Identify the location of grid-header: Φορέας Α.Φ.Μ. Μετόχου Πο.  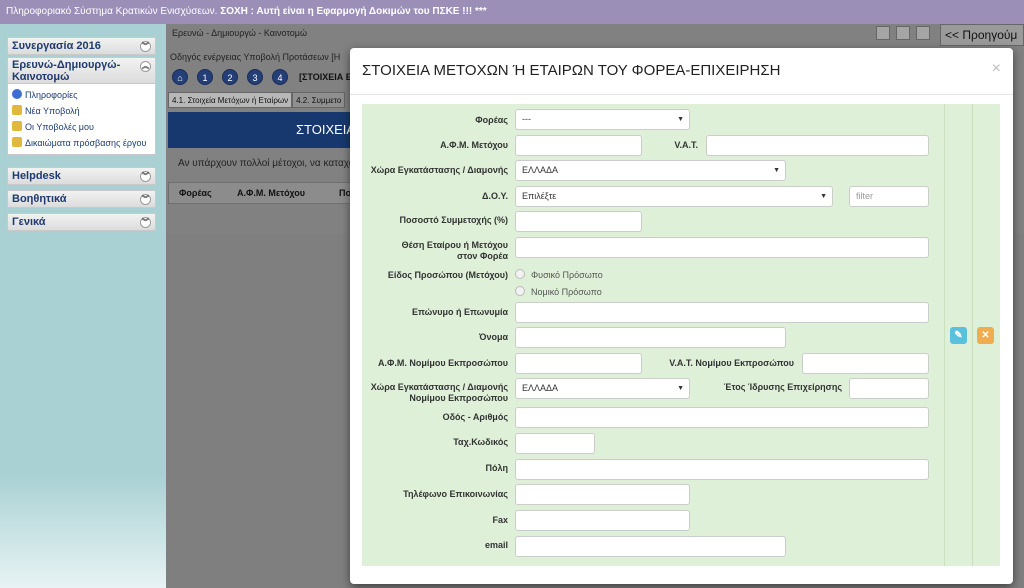
(262, 193).